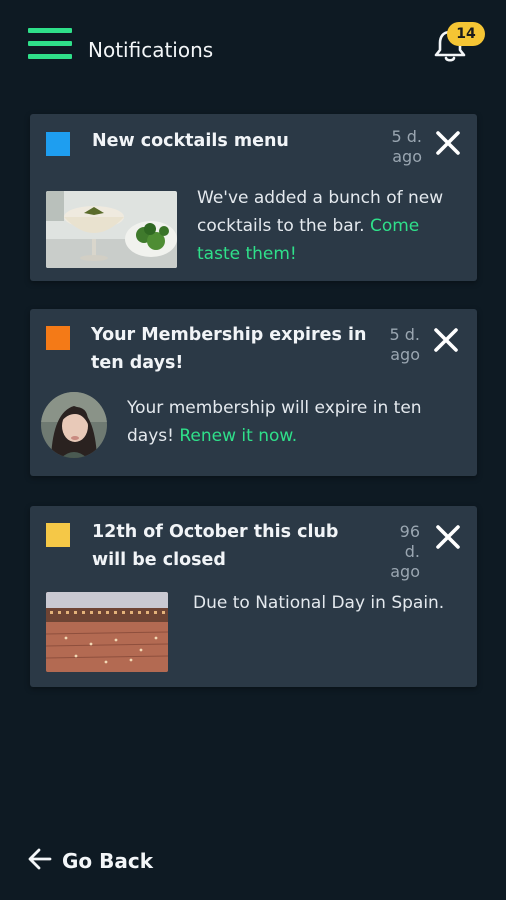 The width and height of the screenshot is (506, 900). I want to click on notification-body: Due to National Day in Spain., so click(319, 603).